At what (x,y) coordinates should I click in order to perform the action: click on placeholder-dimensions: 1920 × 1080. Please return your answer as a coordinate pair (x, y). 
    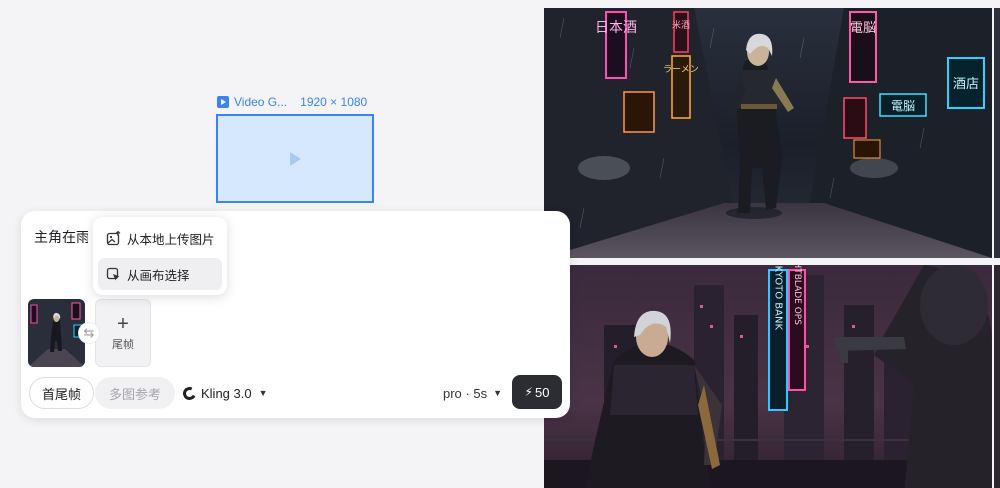
    Looking at the image, I should click on (334, 102).